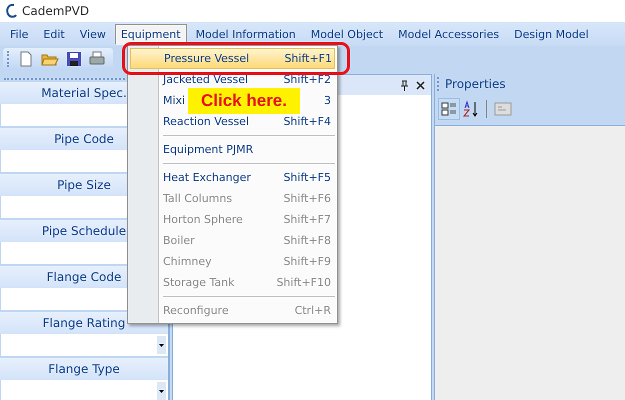  What do you see at coordinates (551, 34) in the screenshot?
I see `menu-item: Design Model` at bounding box center [551, 34].